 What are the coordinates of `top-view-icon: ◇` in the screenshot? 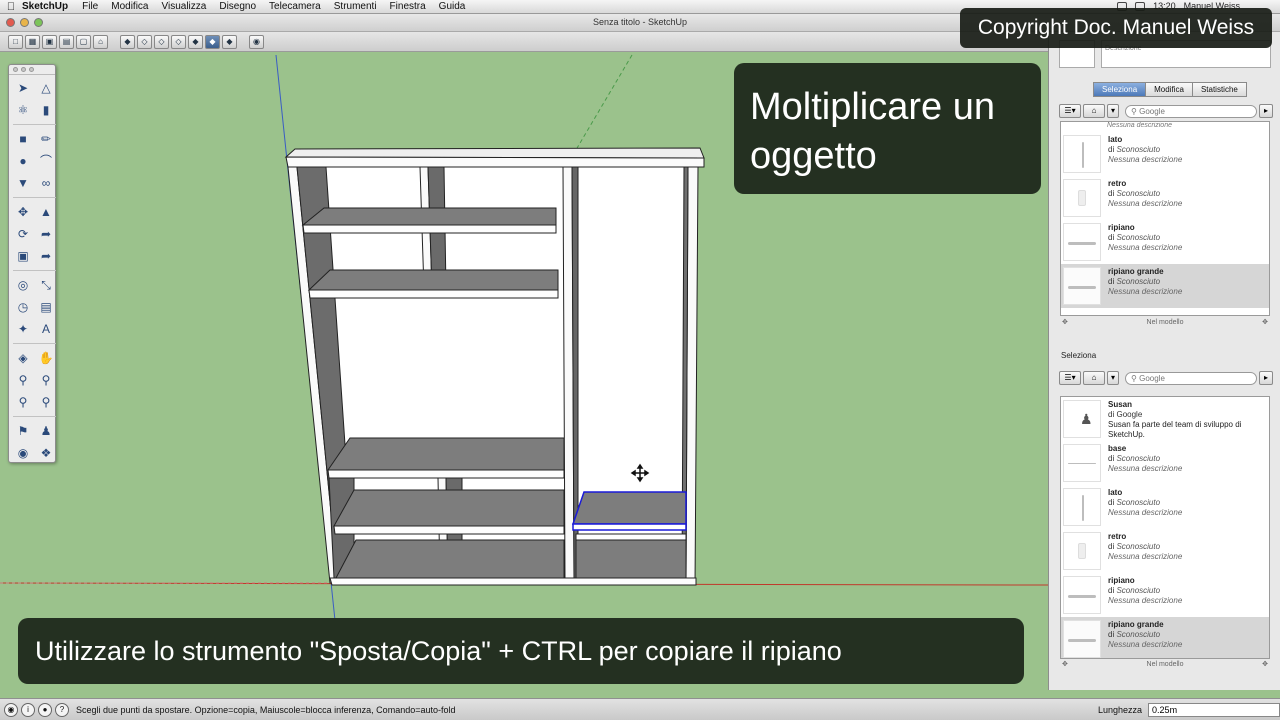 It's located at (144, 41).